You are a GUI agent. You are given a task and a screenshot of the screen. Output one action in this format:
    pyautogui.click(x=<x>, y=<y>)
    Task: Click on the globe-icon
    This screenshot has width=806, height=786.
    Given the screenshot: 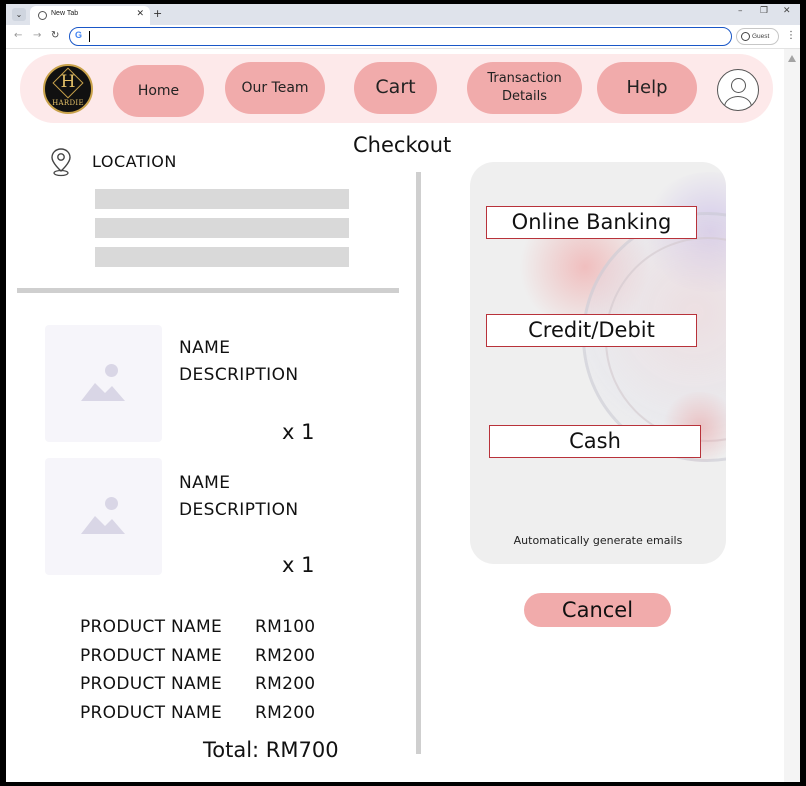 What is the action you would take?
    pyautogui.click(x=42, y=15)
    